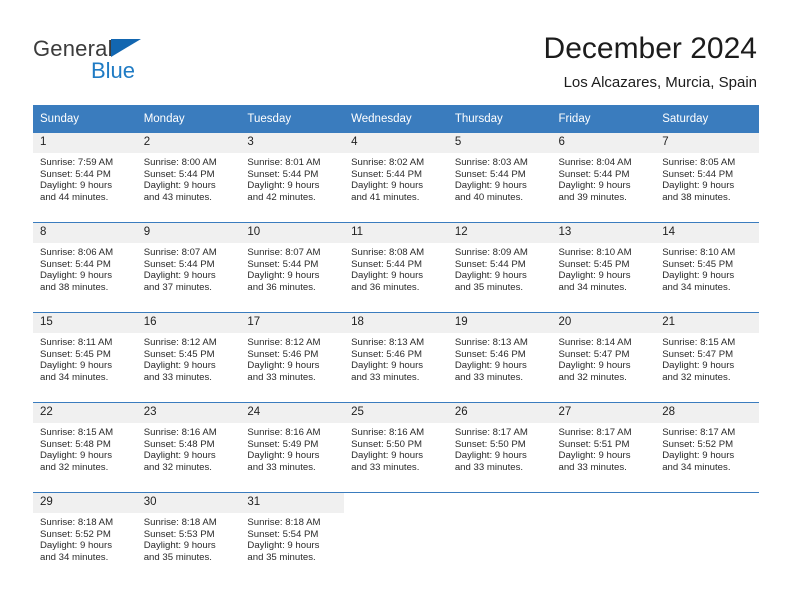  I want to click on day-number: 31, so click(292, 503).